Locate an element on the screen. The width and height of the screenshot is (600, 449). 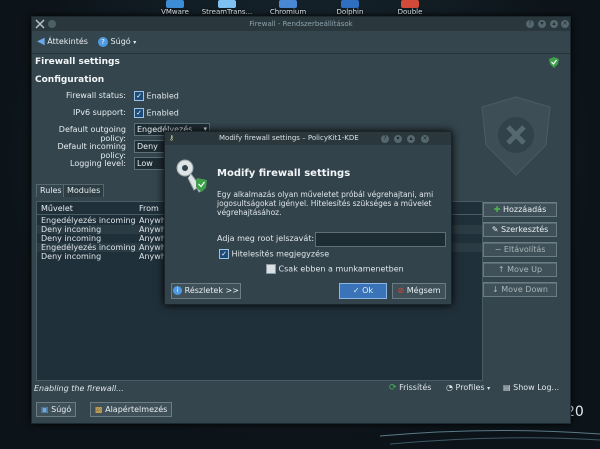
tab-modules: Modules is located at coordinates (84, 190).